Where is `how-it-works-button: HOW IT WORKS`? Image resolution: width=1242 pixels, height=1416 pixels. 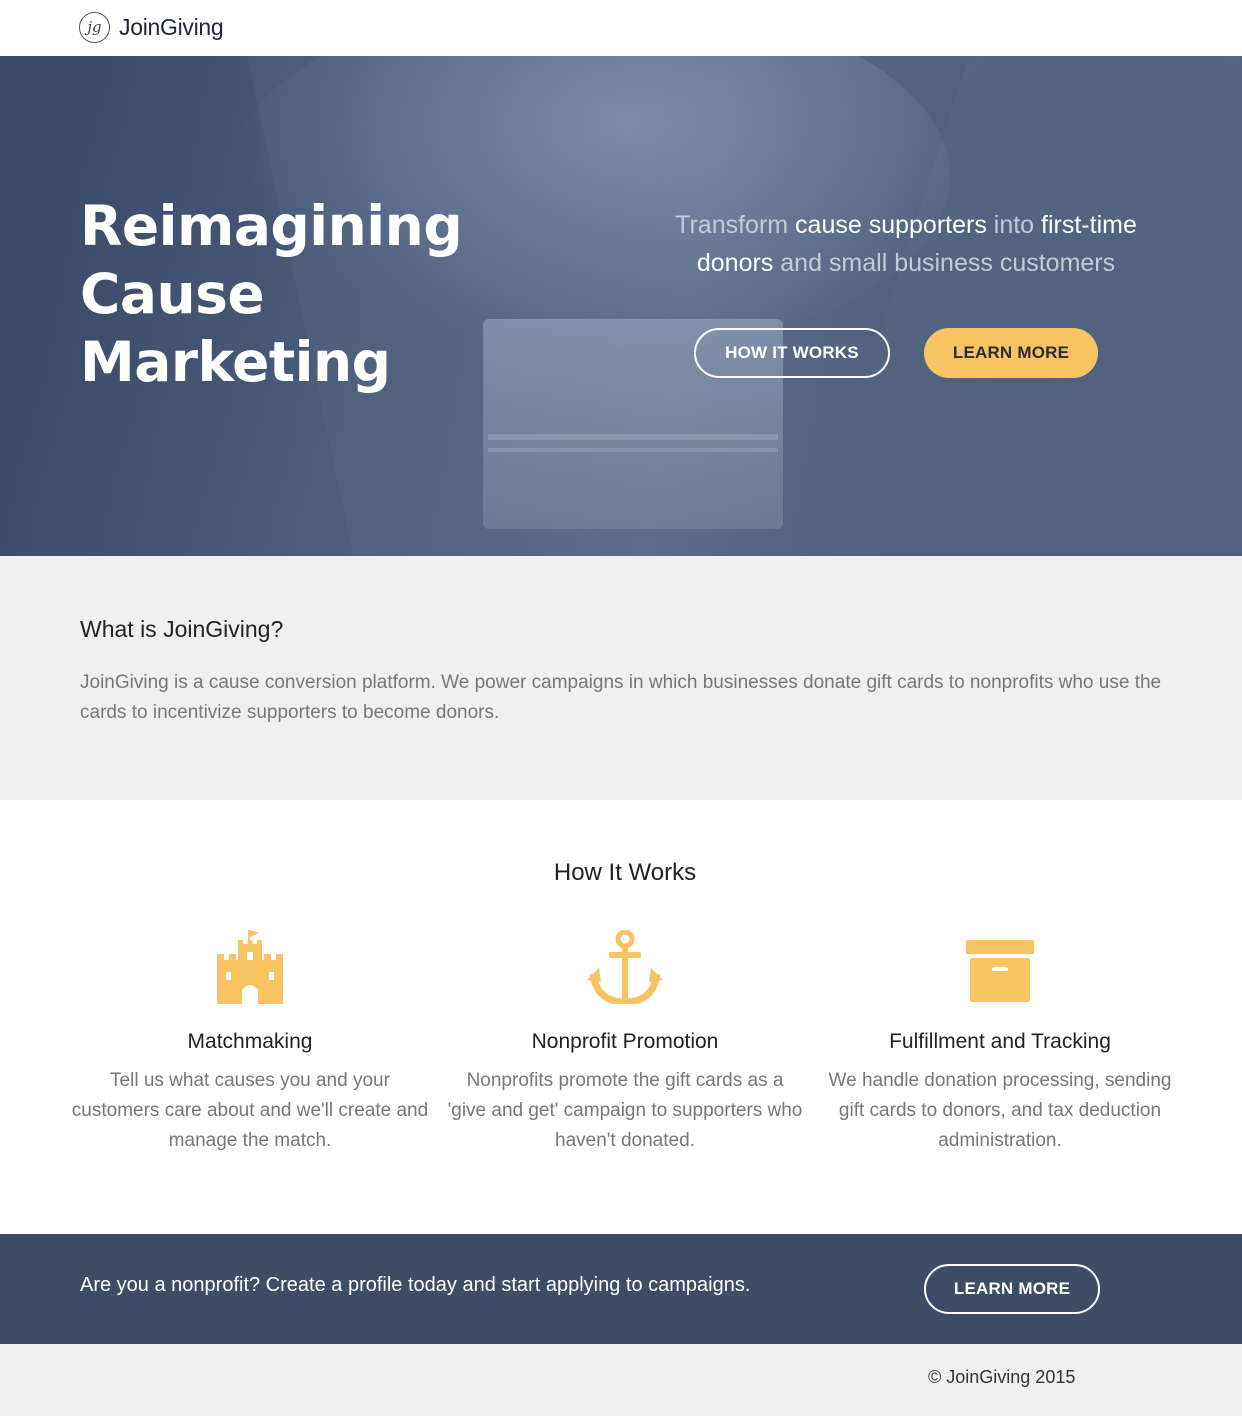 how-it-works-button: HOW IT WORKS is located at coordinates (792, 353).